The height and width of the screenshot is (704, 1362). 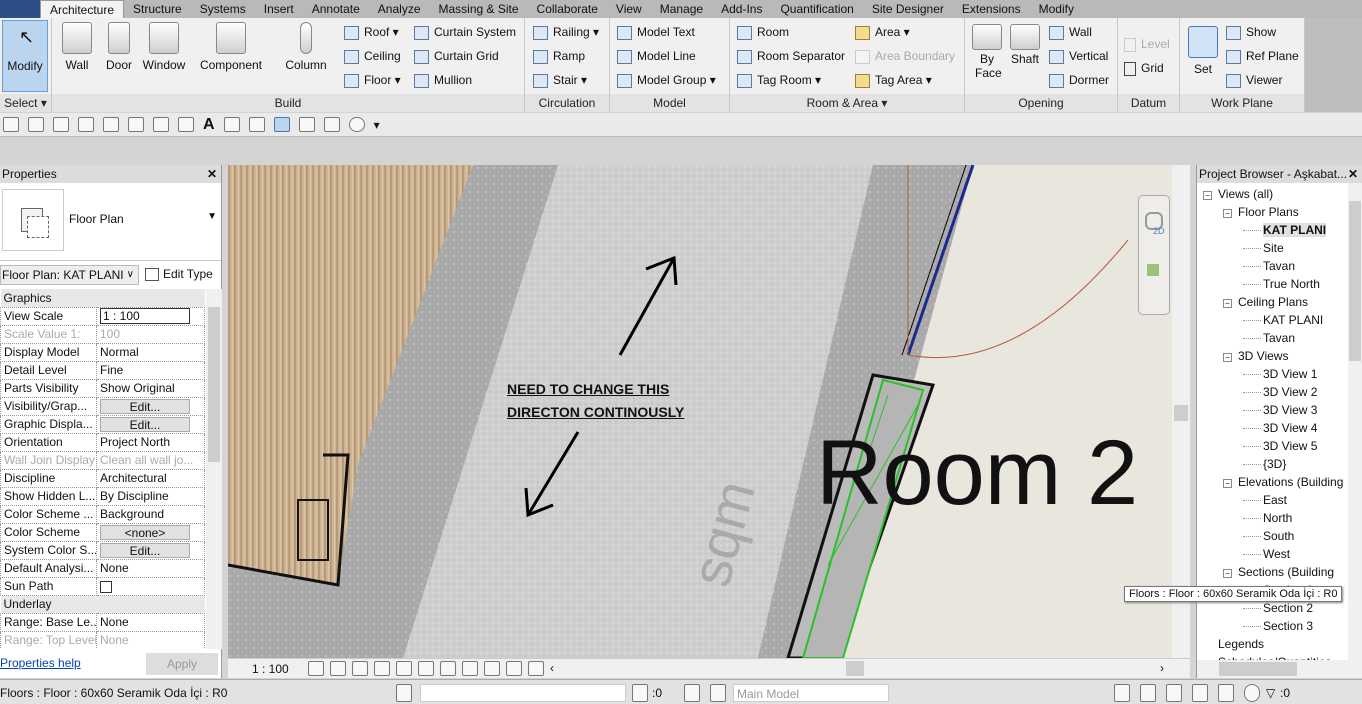 What do you see at coordinates (855, 668) in the screenshot?
I see `canvas-horizontal-scroll-thumb` at bounding box center [855, 668].